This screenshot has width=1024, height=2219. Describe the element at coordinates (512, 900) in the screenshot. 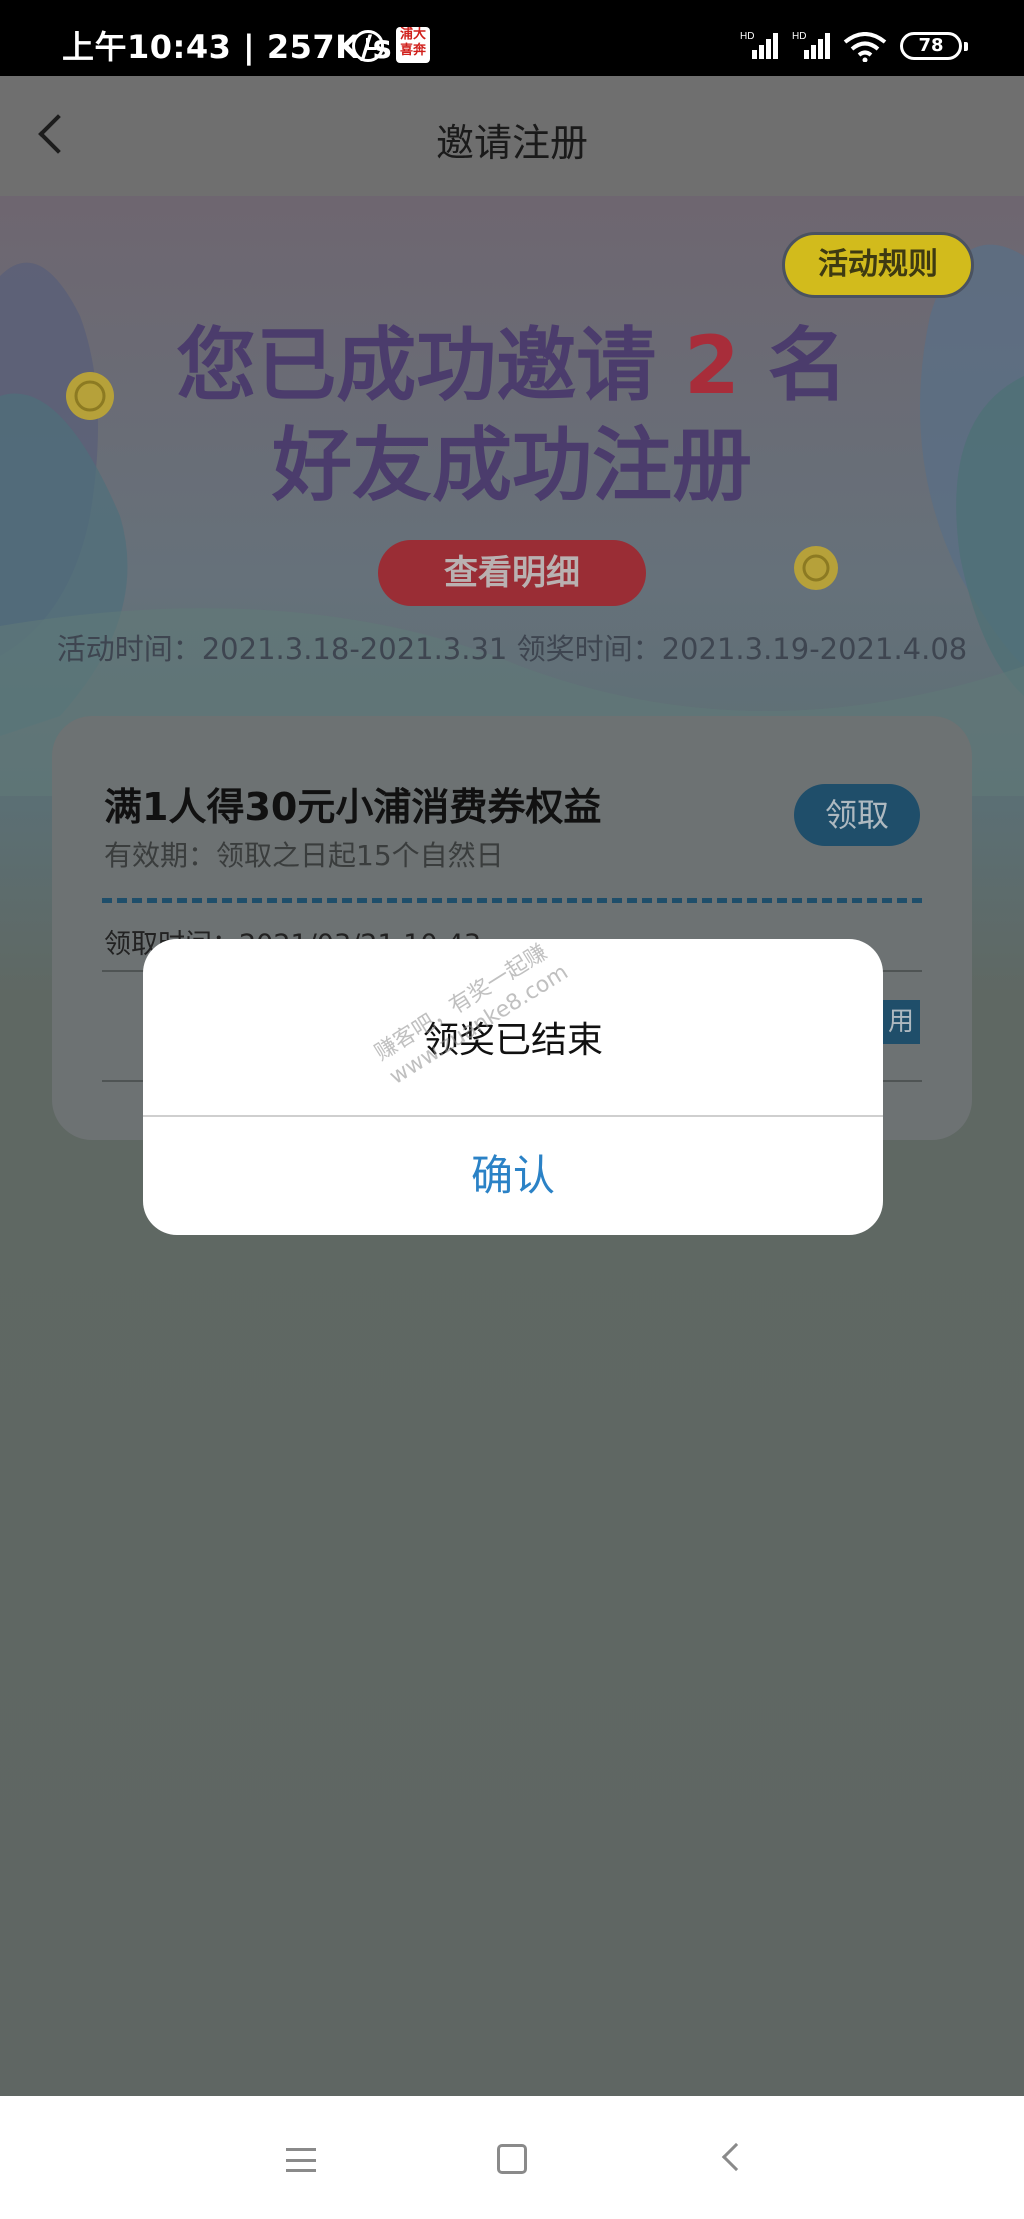

I see `card-dashed-divider` at that location.